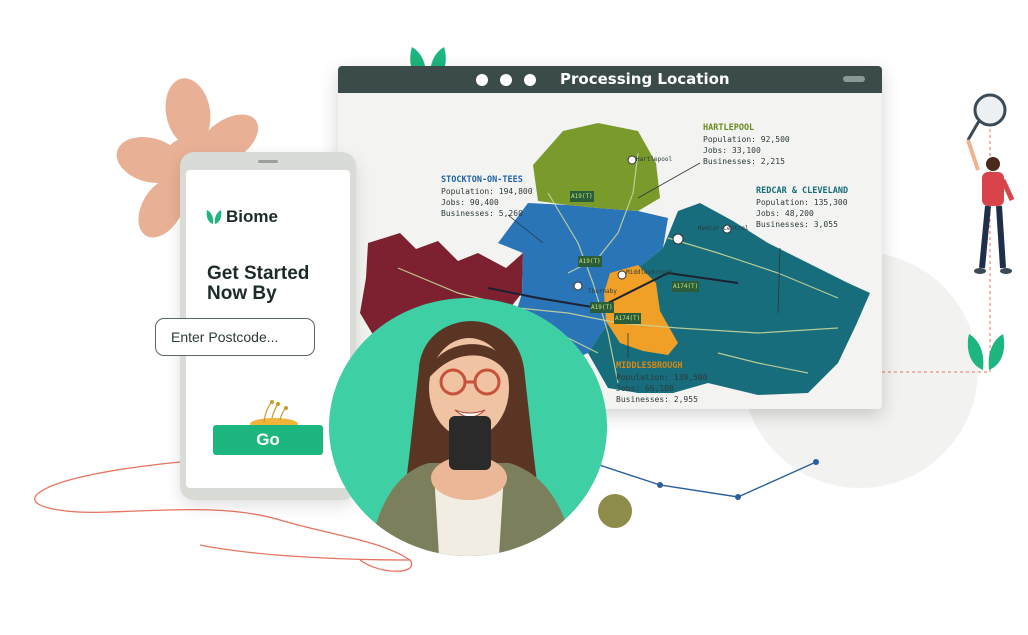 The width and height of the screenshot is (1028, 635). Describe the element at coordinates (214, 217) in the screenshot. I see `biome-leaf-icon` at that location.